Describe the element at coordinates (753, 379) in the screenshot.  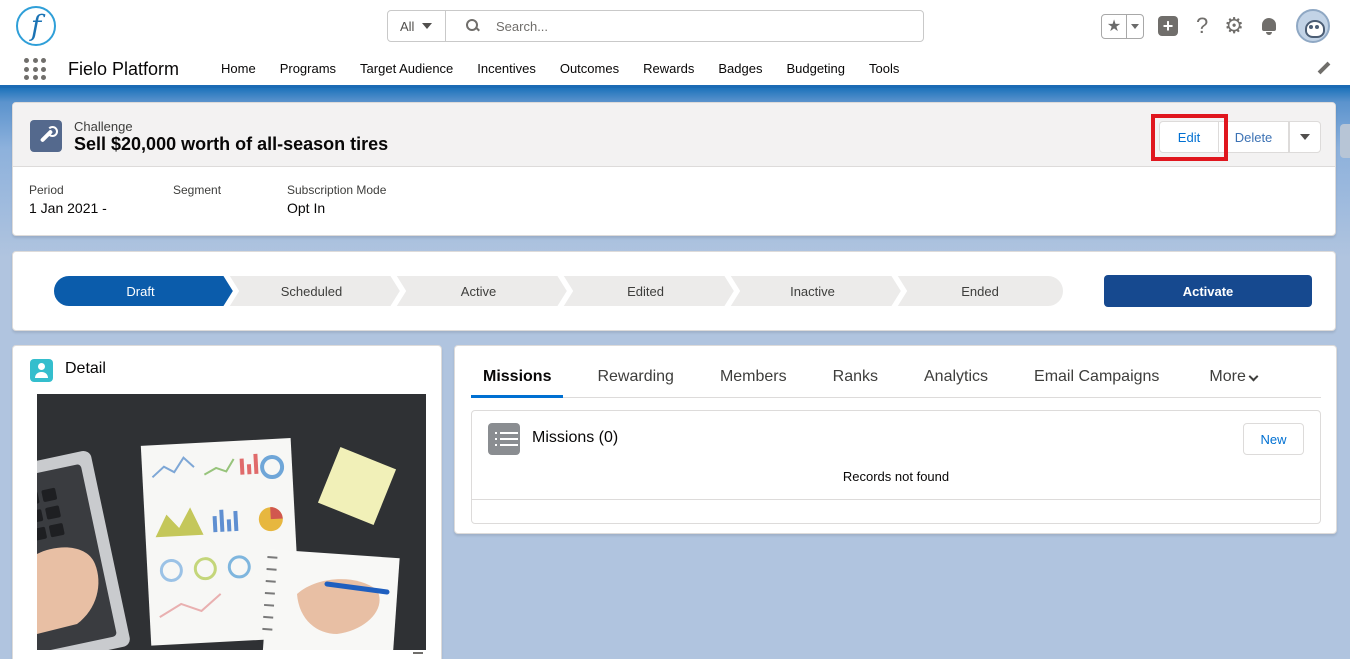
I see `tab-members: Members` at that location.